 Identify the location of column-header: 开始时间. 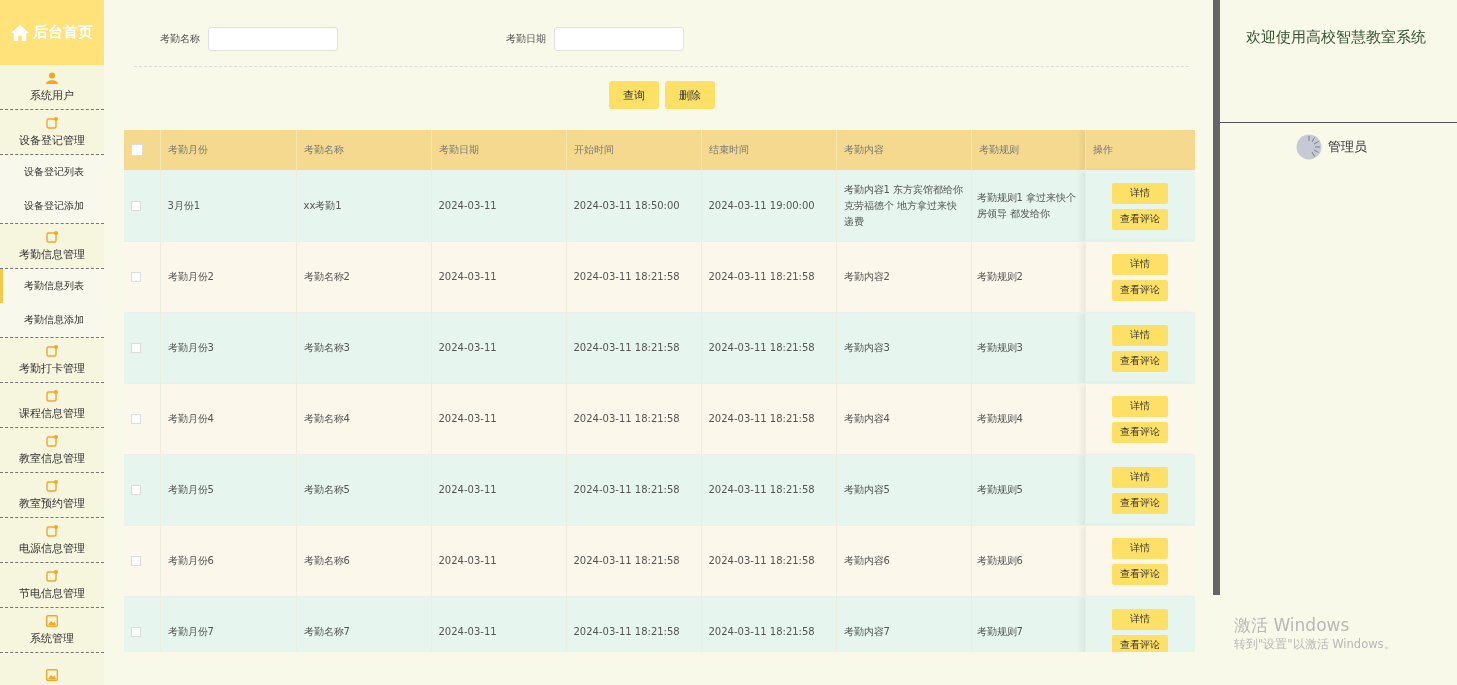
(633, 150).